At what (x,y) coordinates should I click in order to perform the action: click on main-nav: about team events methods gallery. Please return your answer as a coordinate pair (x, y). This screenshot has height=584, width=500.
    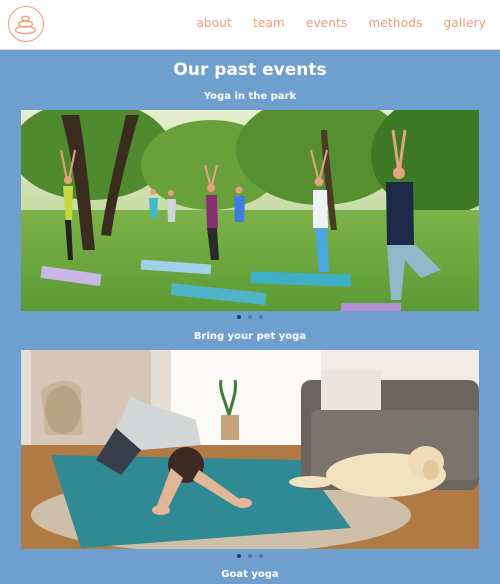
    Looking at the image, I should click on (341, 23).